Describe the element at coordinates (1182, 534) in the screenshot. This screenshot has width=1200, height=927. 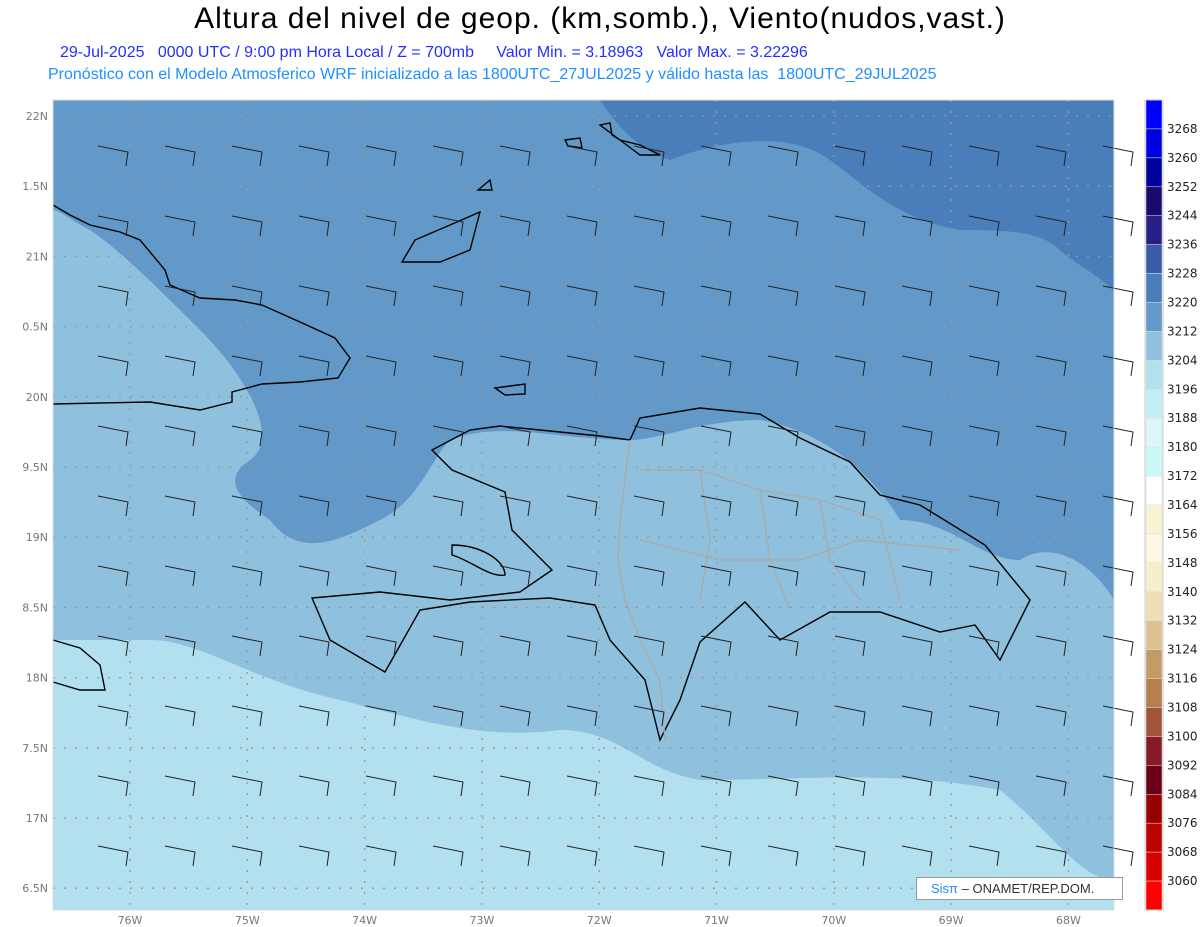
I see `colorbar-label: 3156` at that location.